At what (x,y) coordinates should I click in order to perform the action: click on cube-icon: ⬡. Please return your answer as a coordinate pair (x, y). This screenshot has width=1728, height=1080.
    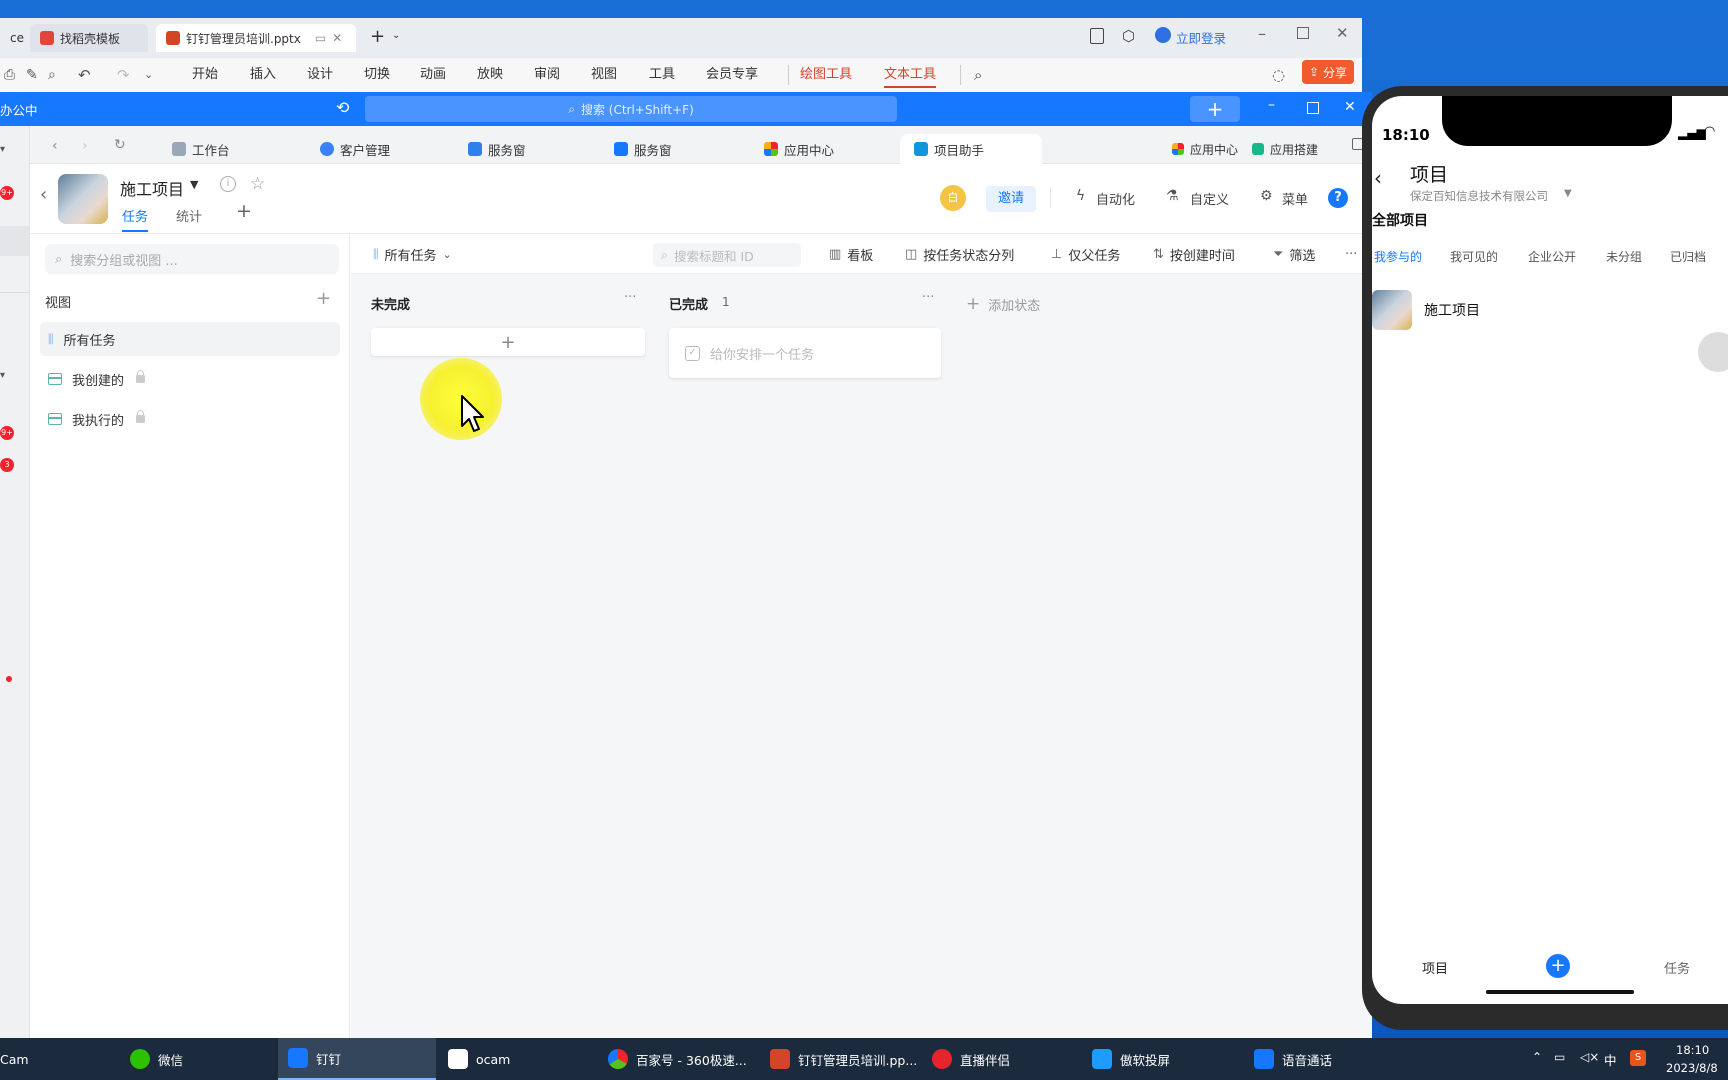
    Looking at the image, I should click on (1128, 36).